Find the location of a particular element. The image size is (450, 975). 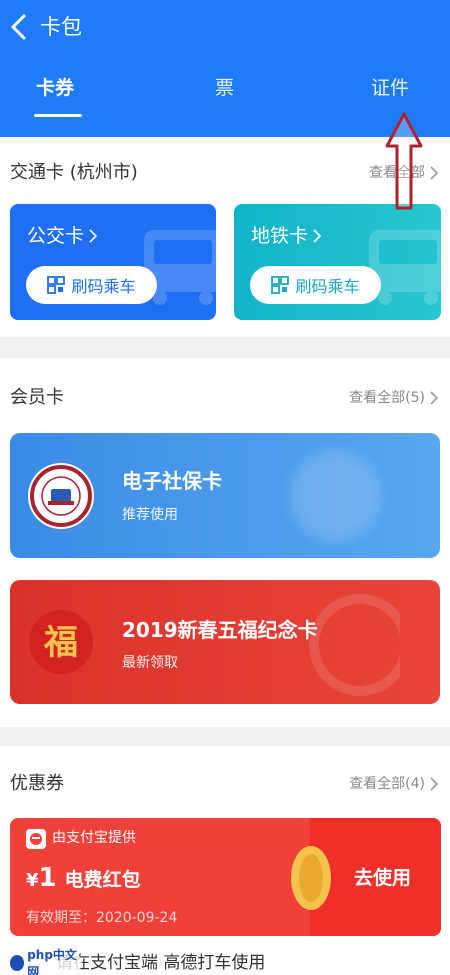

gold-coin-icon is located at coordinates (311, 878).